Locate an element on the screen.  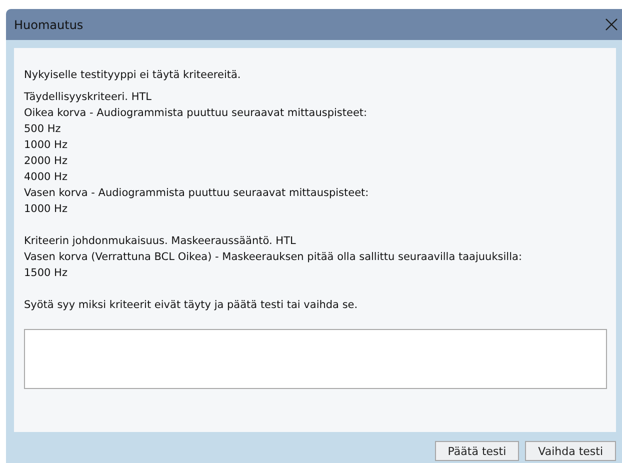
close-icon is located at coordinates (611, 24).